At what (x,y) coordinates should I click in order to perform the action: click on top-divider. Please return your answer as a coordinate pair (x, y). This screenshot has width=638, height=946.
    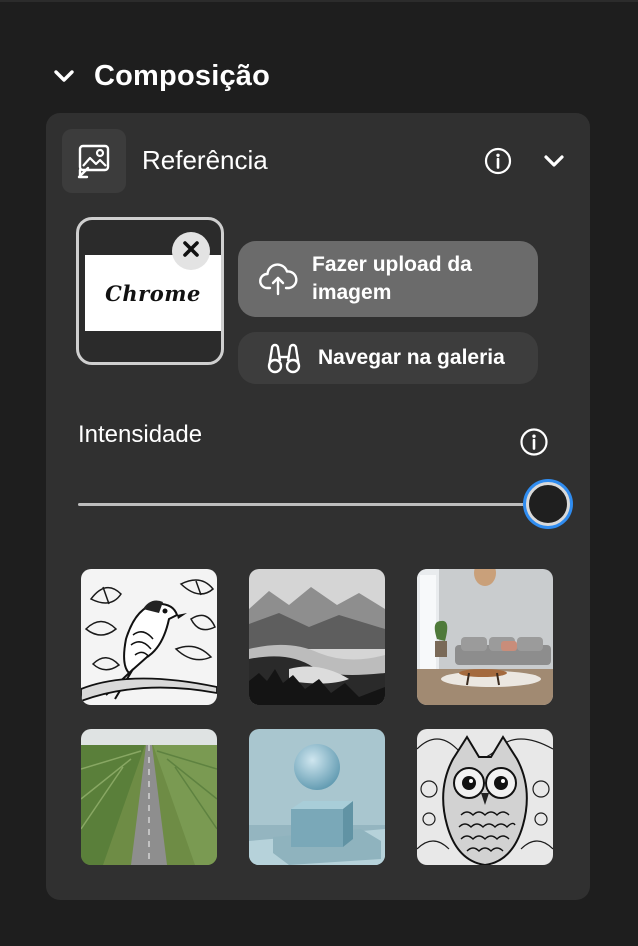
    Looking at the image, I should click on (319, 1).